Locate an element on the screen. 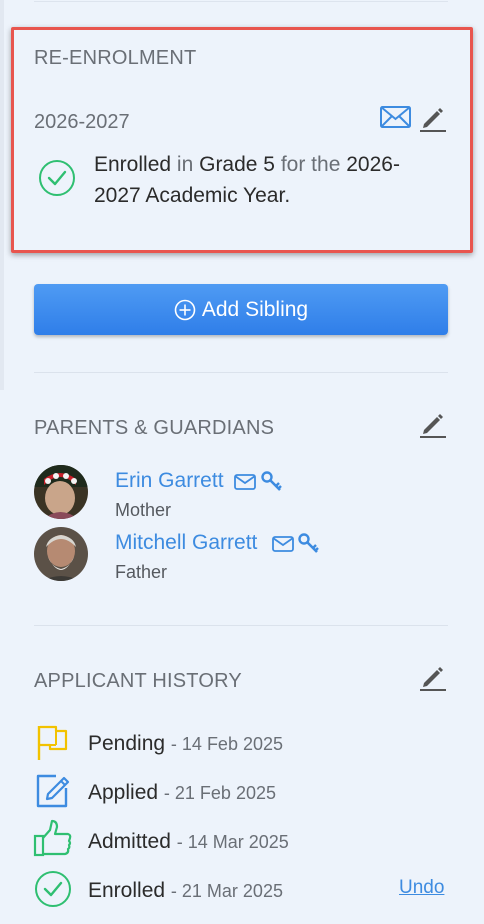  history-item: Applied - 21 Feb 2025 is located at coordinates (182, 793).